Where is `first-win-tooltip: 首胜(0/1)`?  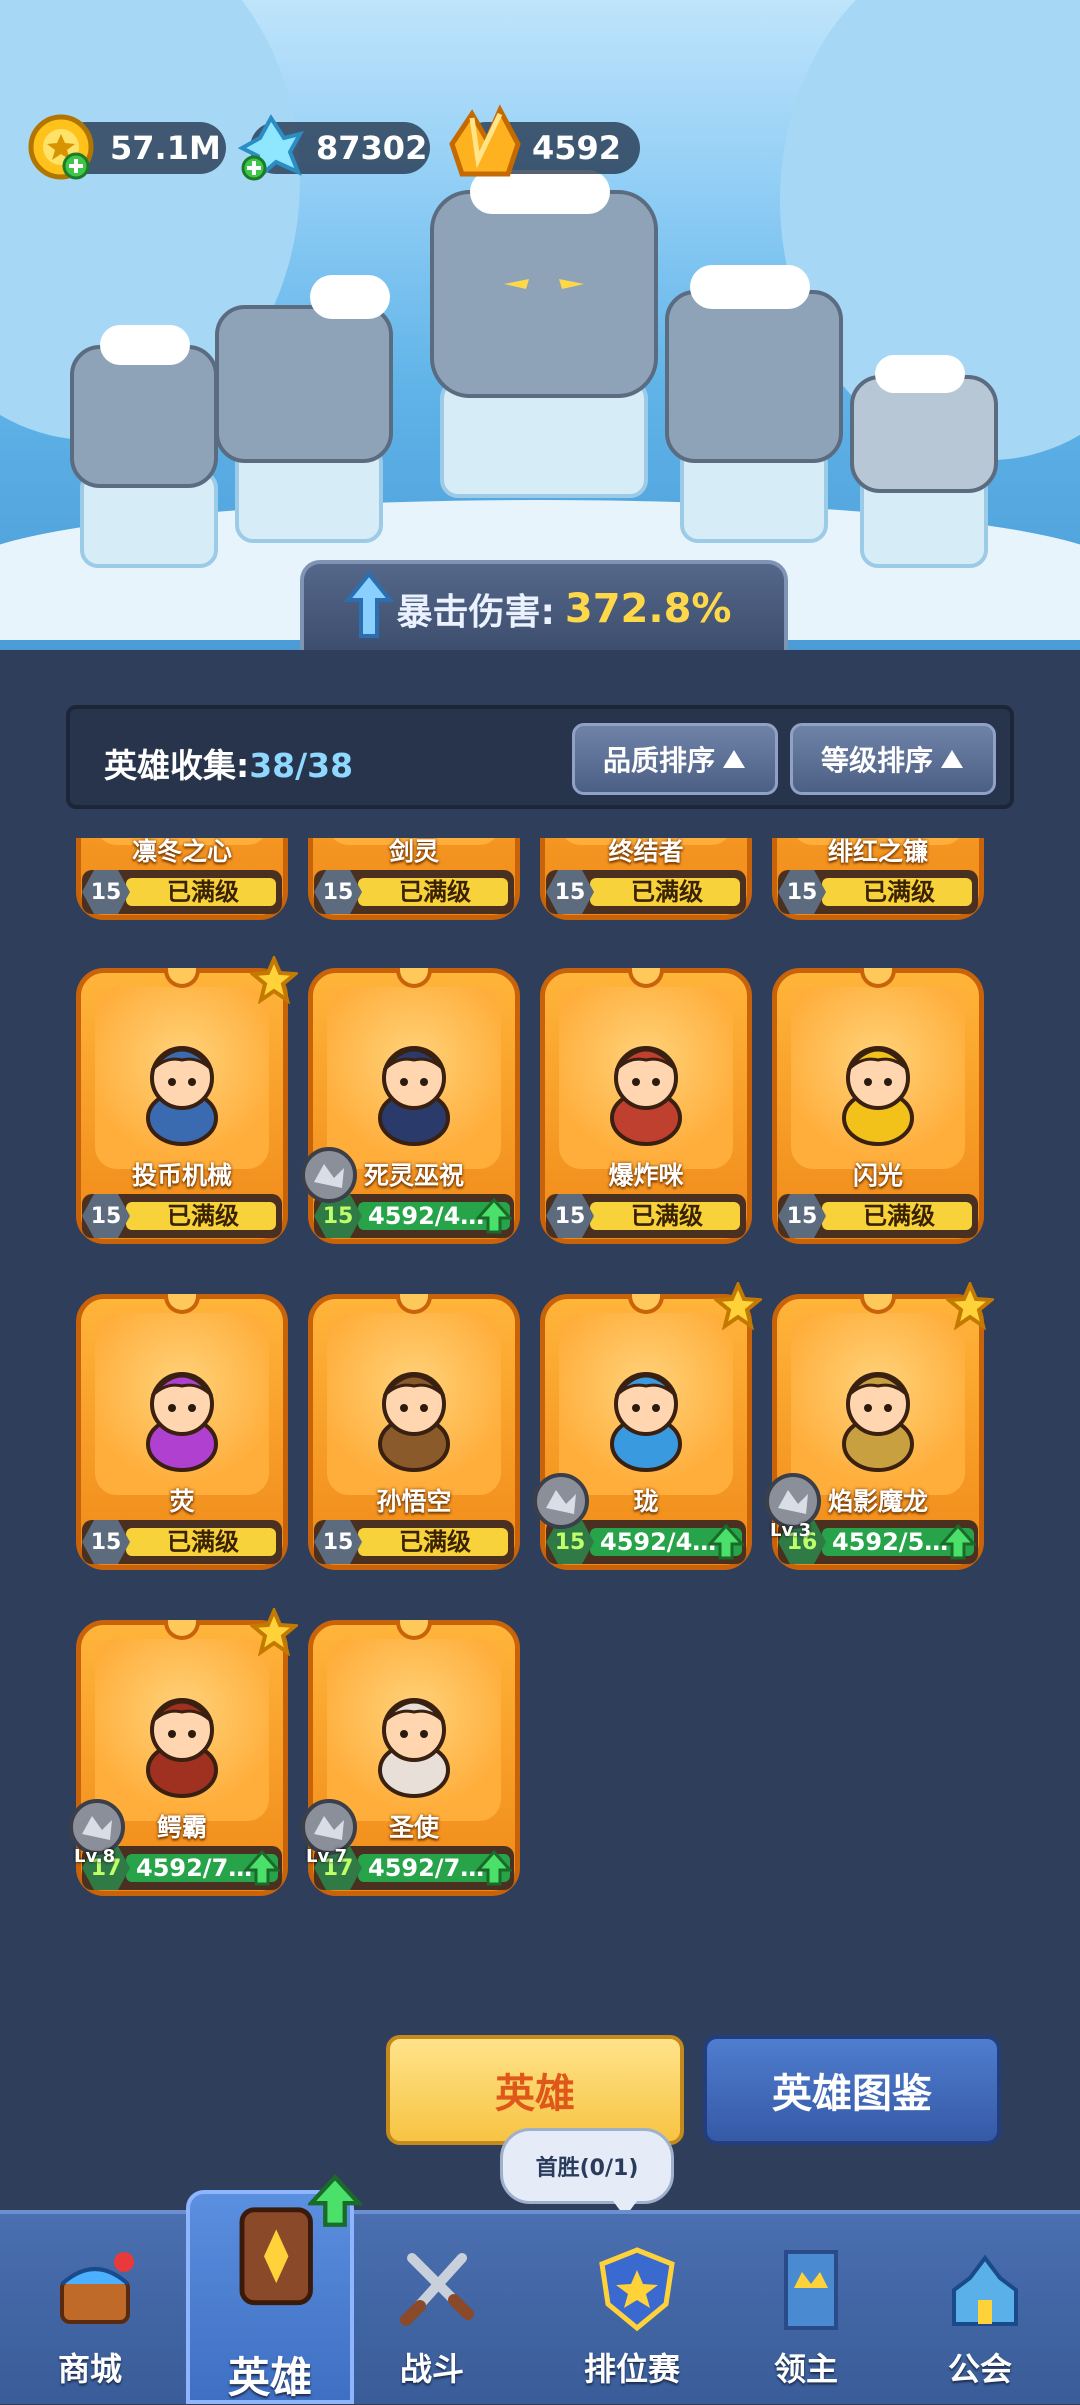
first-win-tooltip: 首胜(0/1) is located at coordinates (587, 2172).